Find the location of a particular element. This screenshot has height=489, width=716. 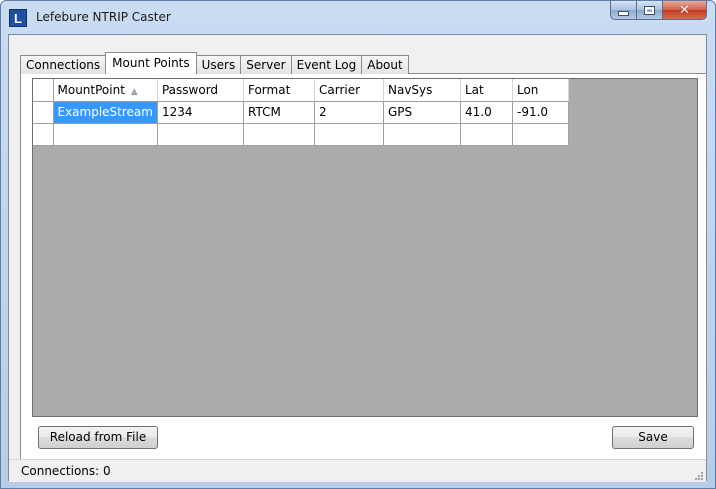

cell-lat: 41.0 is located at coordinates (486, 112).